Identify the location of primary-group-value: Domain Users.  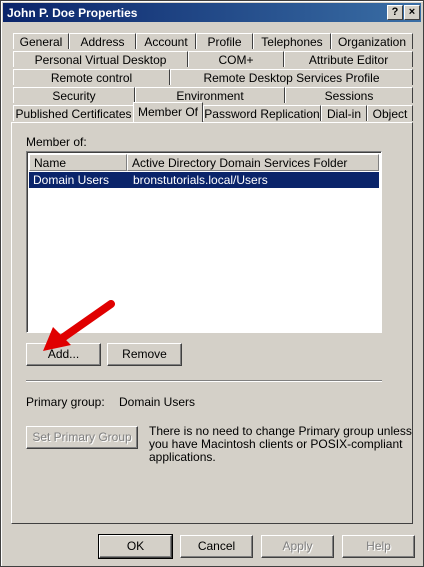
(157, 402).